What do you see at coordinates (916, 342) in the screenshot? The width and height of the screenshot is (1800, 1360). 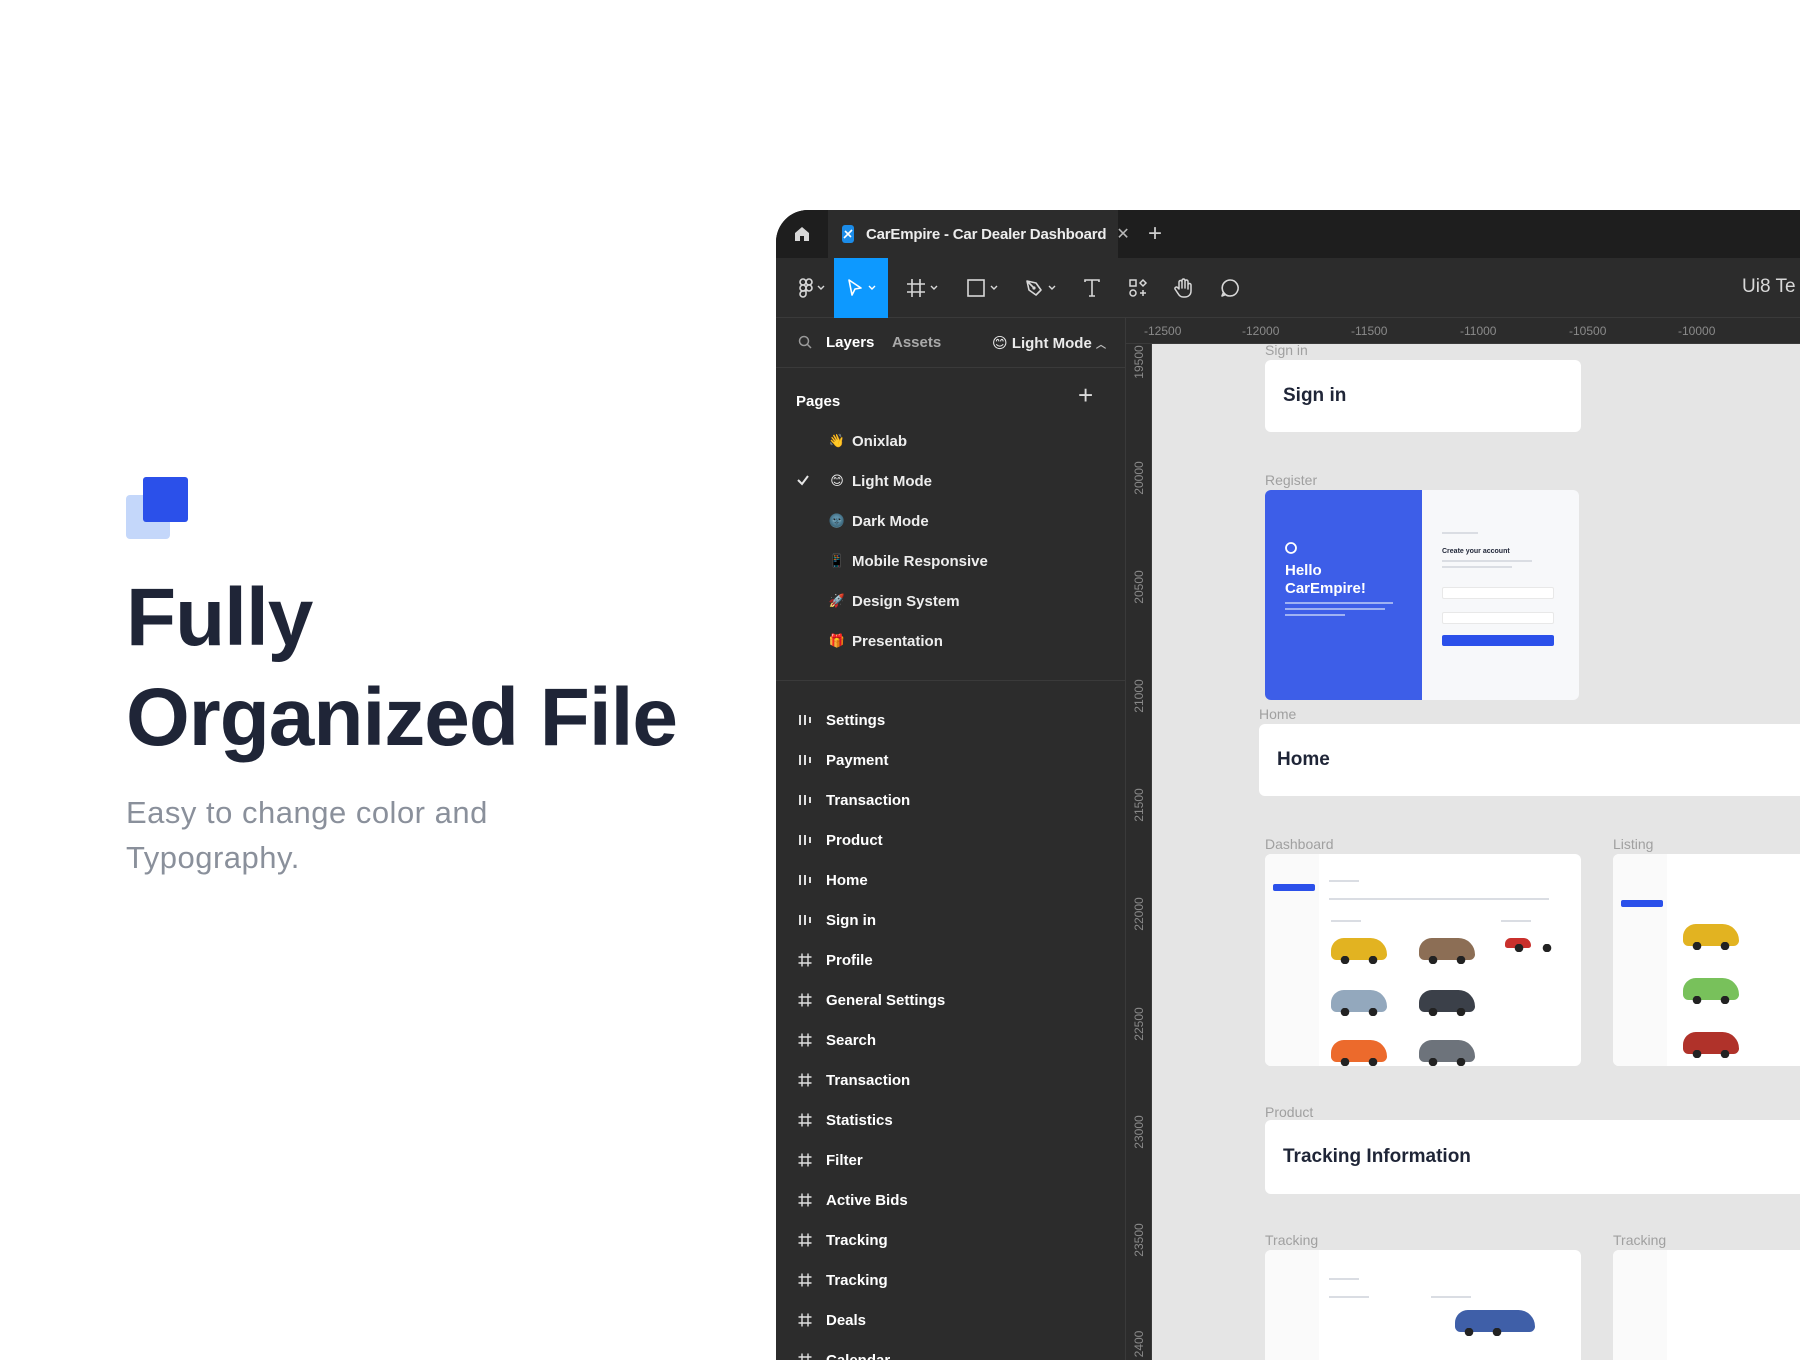 I see `tab-assets: Assets` at bounding box center [916, 342].